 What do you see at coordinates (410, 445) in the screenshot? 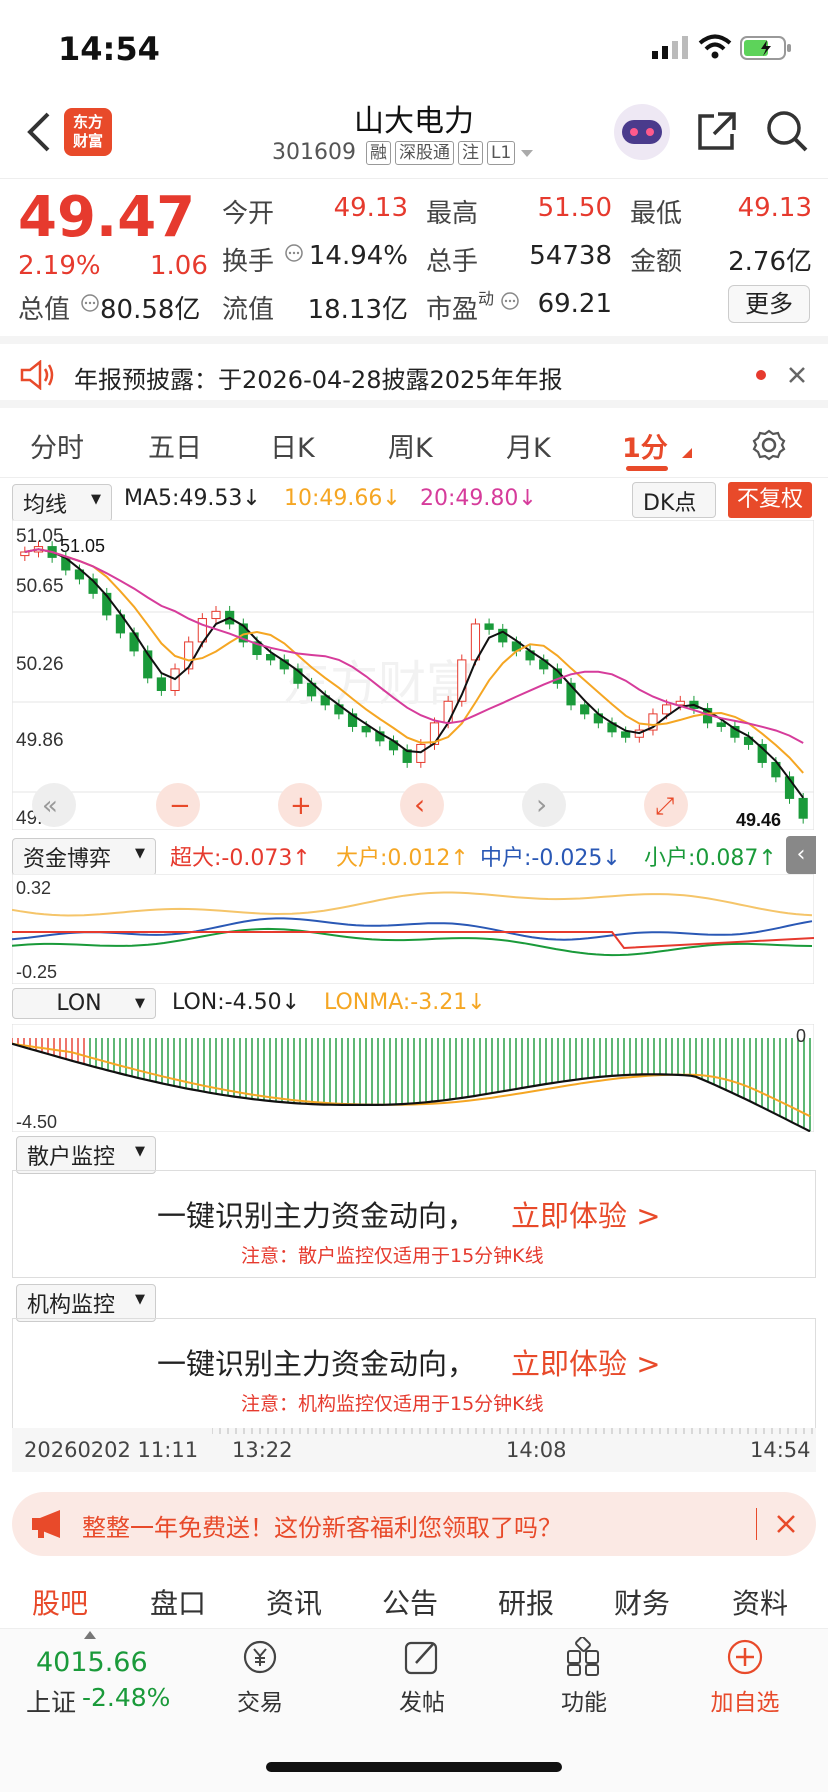
I see `tab-weekly-k: 周K` at bounding box center [410, 445].